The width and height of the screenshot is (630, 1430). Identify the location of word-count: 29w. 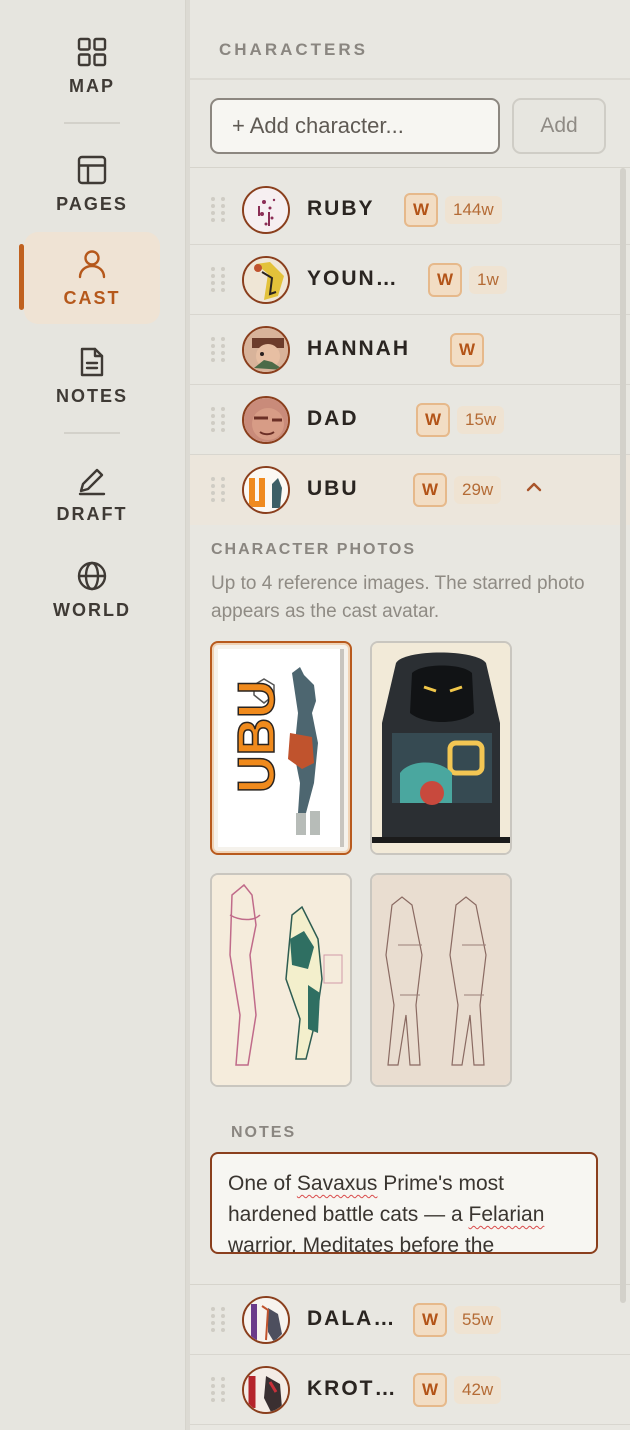
(478, 490).